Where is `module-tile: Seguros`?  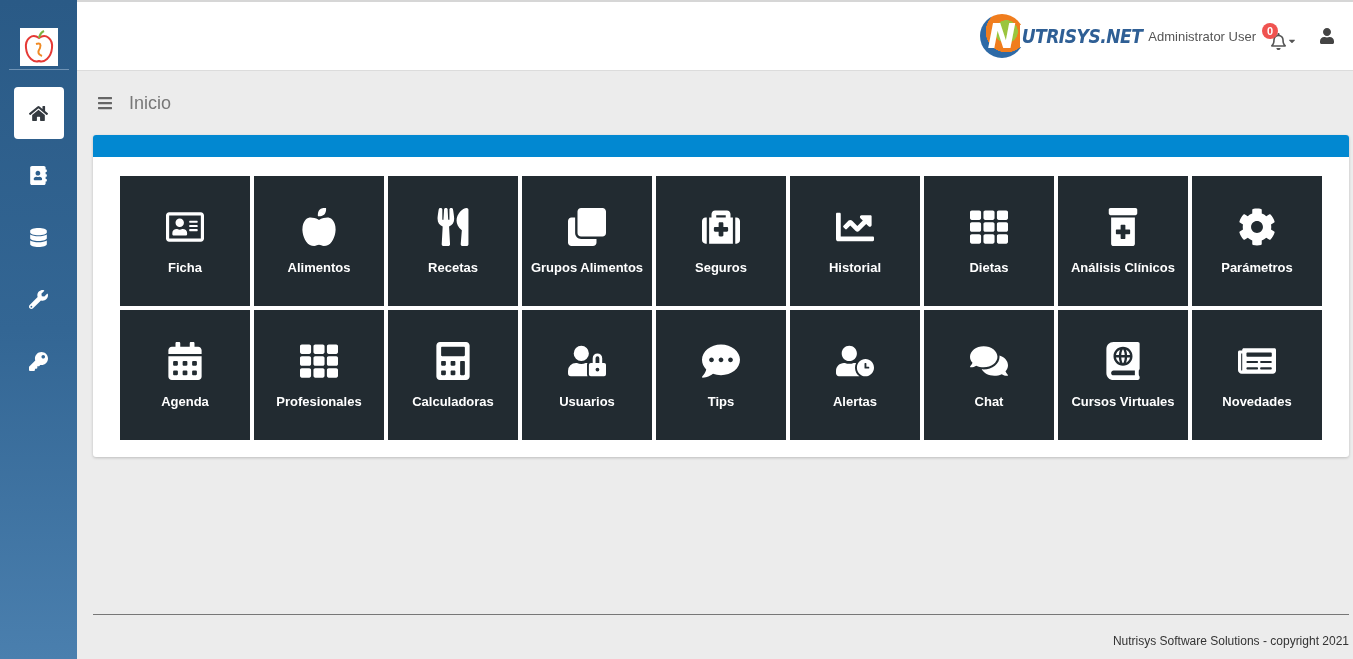
module-tile: Seguros is located at coordinates (721, 241).